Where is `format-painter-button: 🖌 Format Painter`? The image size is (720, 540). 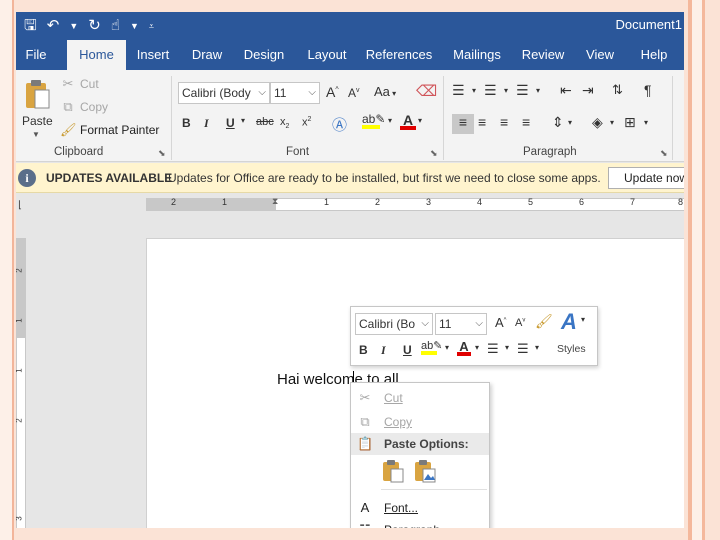
format-painter-button: 🖌 Format Painter is located at coordinates (109, 130).